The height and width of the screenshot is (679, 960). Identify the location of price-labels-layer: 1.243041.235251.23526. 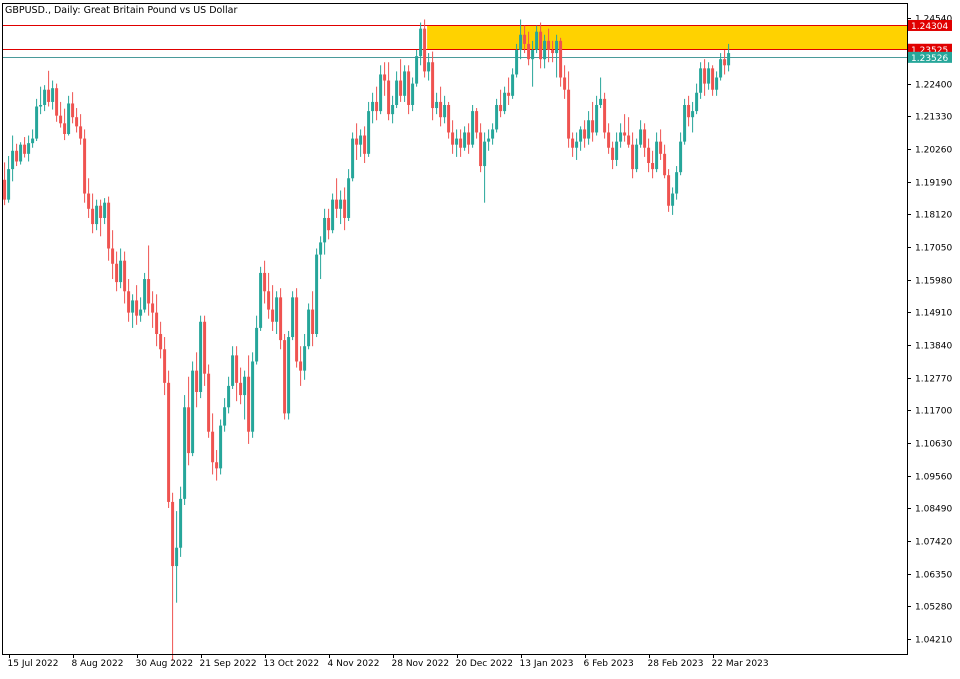
(930, 41).